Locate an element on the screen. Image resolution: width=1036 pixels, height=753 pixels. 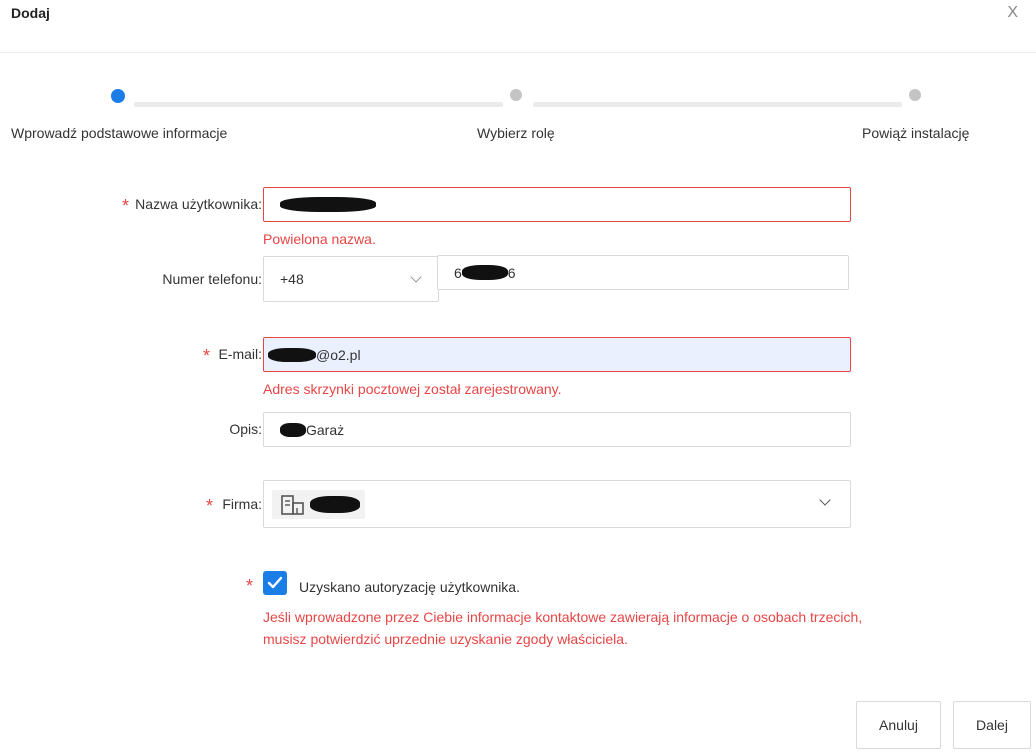
description-input: Garaż is located at coordinates (557, 429).